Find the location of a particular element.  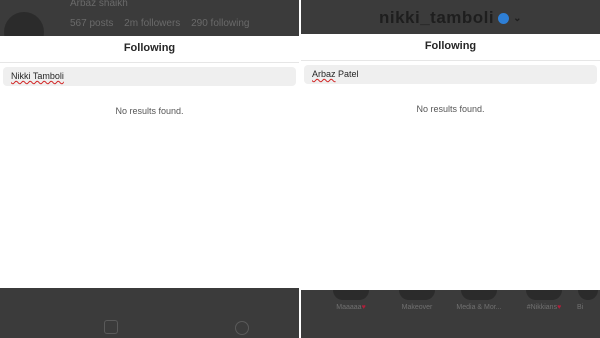

followers-count: 2m followers is located at coordinates (152, 23).